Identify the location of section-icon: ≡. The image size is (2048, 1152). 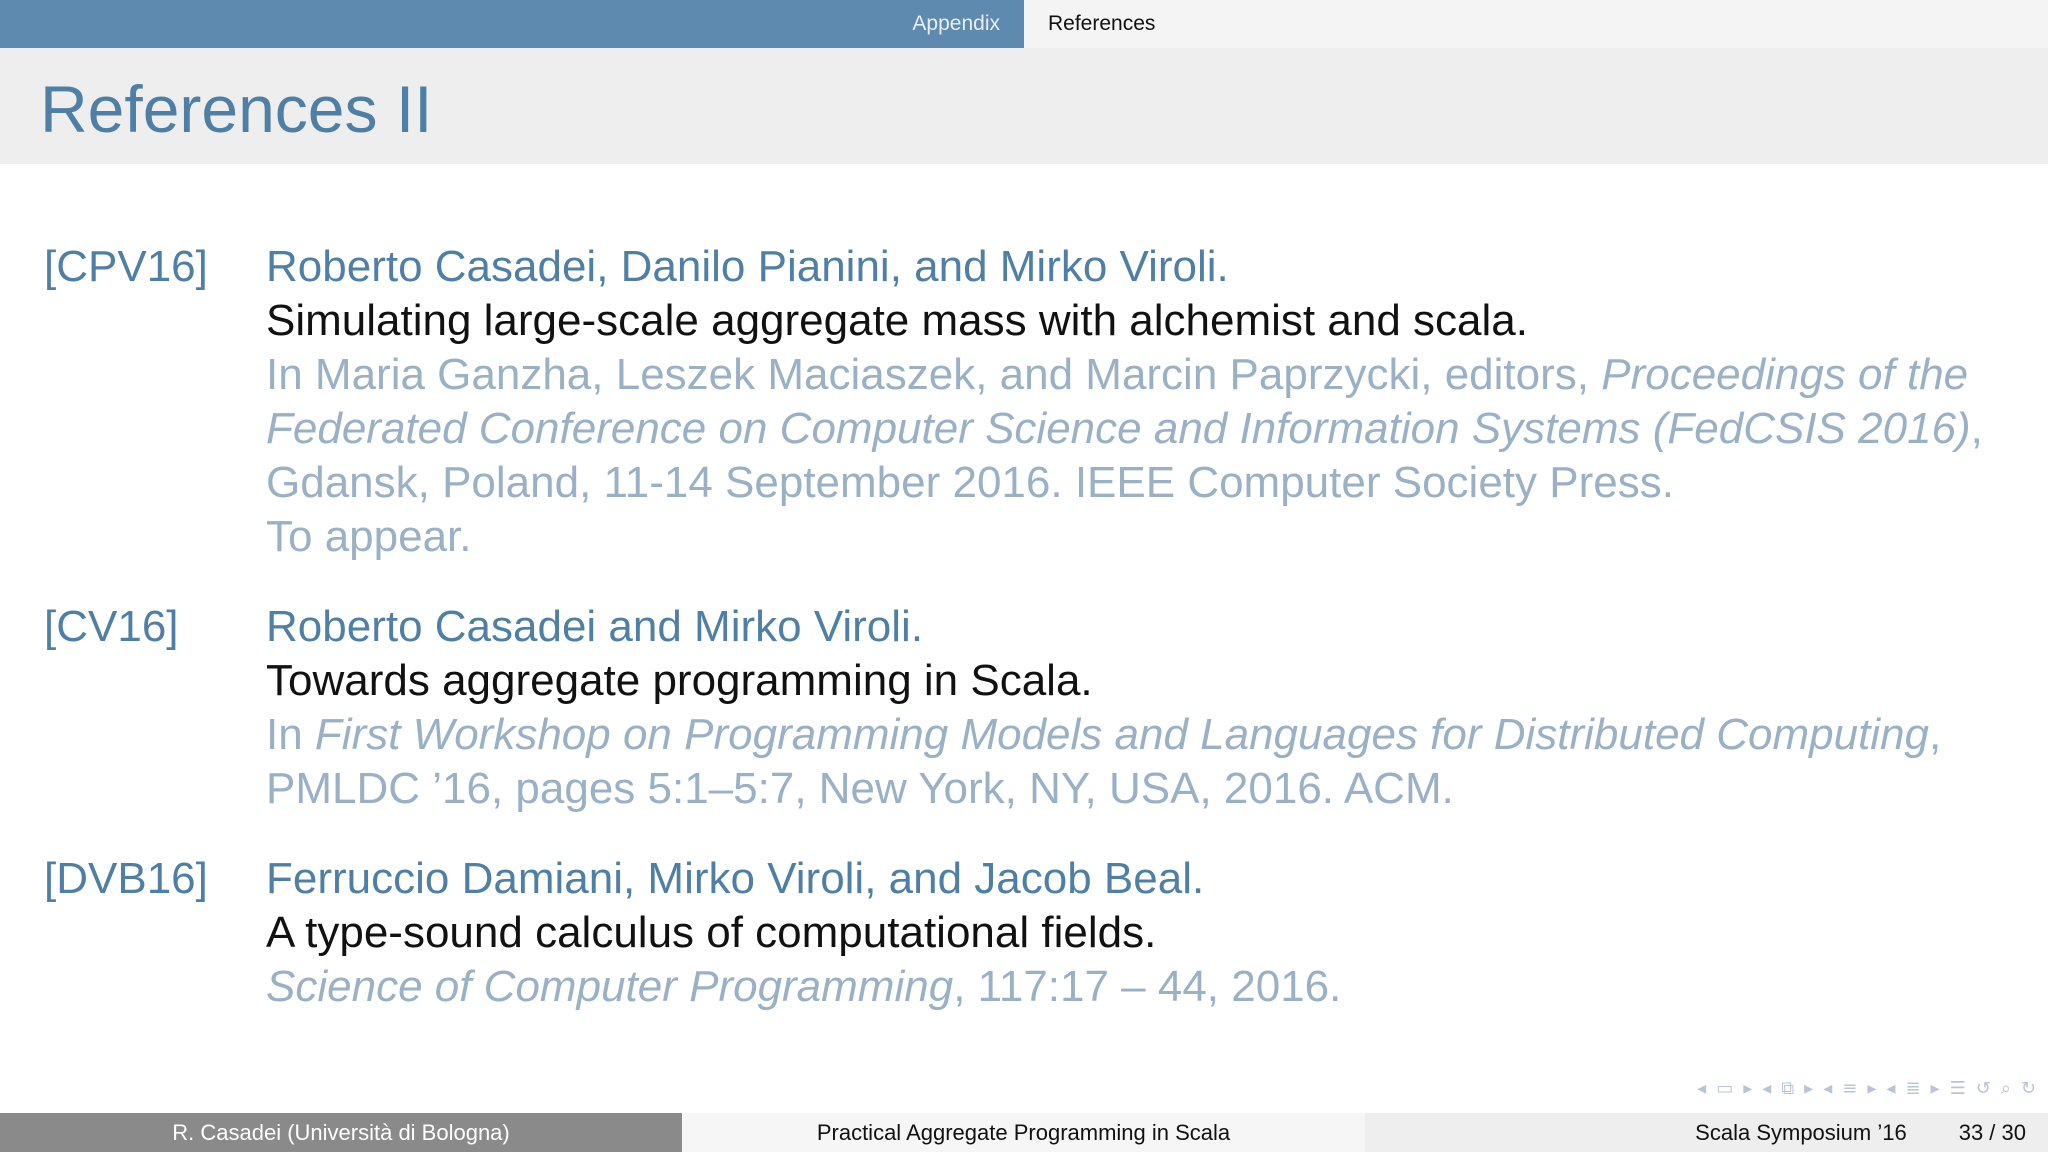
(1849, 1088).